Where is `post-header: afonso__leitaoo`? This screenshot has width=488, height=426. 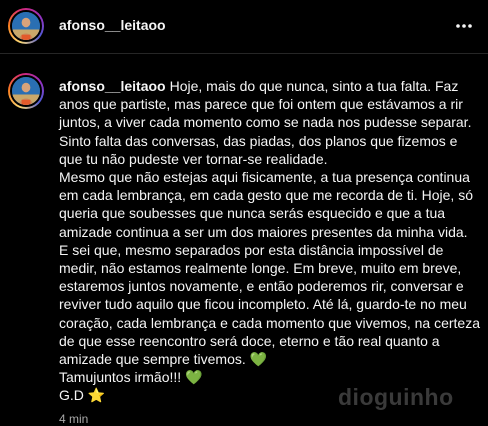
post-header: afonso__leitaoo is located at coordinates (244, 27).